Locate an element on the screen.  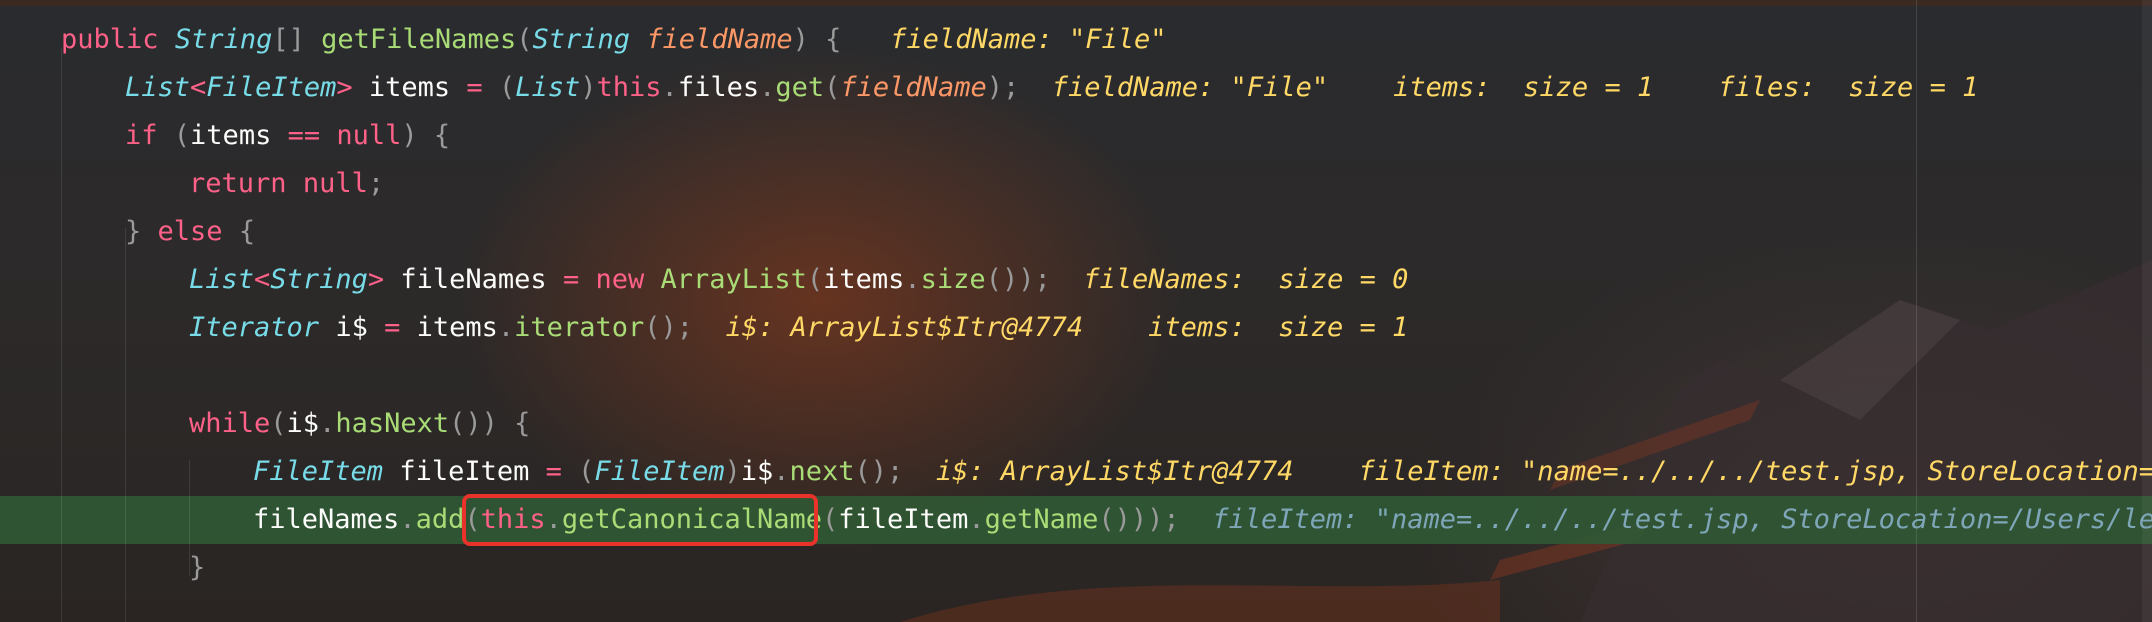
method-name: next is located at coordinates (822, 471).